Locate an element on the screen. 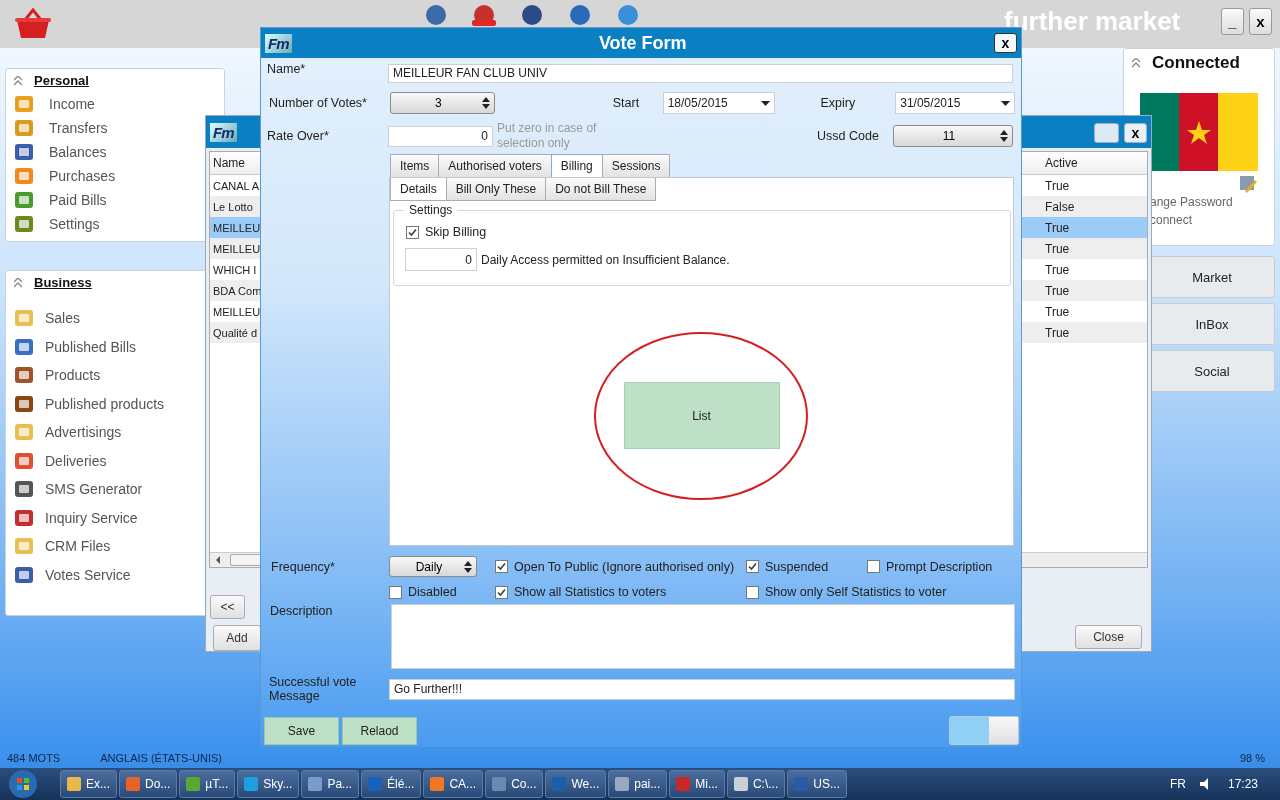 The width and height of the screenshot is (1280, 800). panel-title: Business is located at coordinates (63, 282).